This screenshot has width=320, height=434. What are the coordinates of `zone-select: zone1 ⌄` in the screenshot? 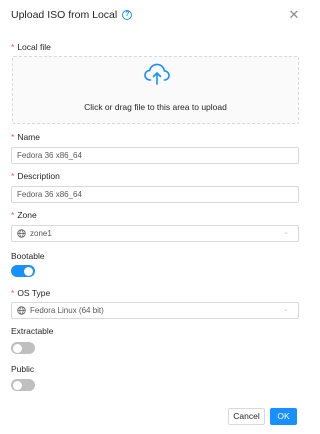 It's located at (155, 233).